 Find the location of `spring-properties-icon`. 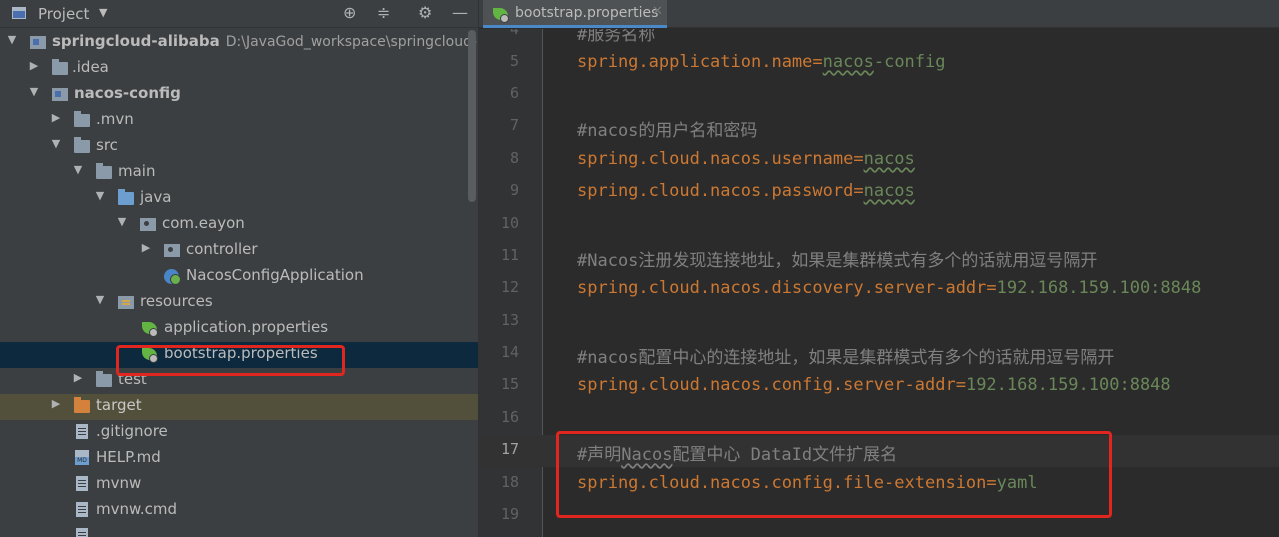

spring-properties-icon is located at coordinates (150, 355).